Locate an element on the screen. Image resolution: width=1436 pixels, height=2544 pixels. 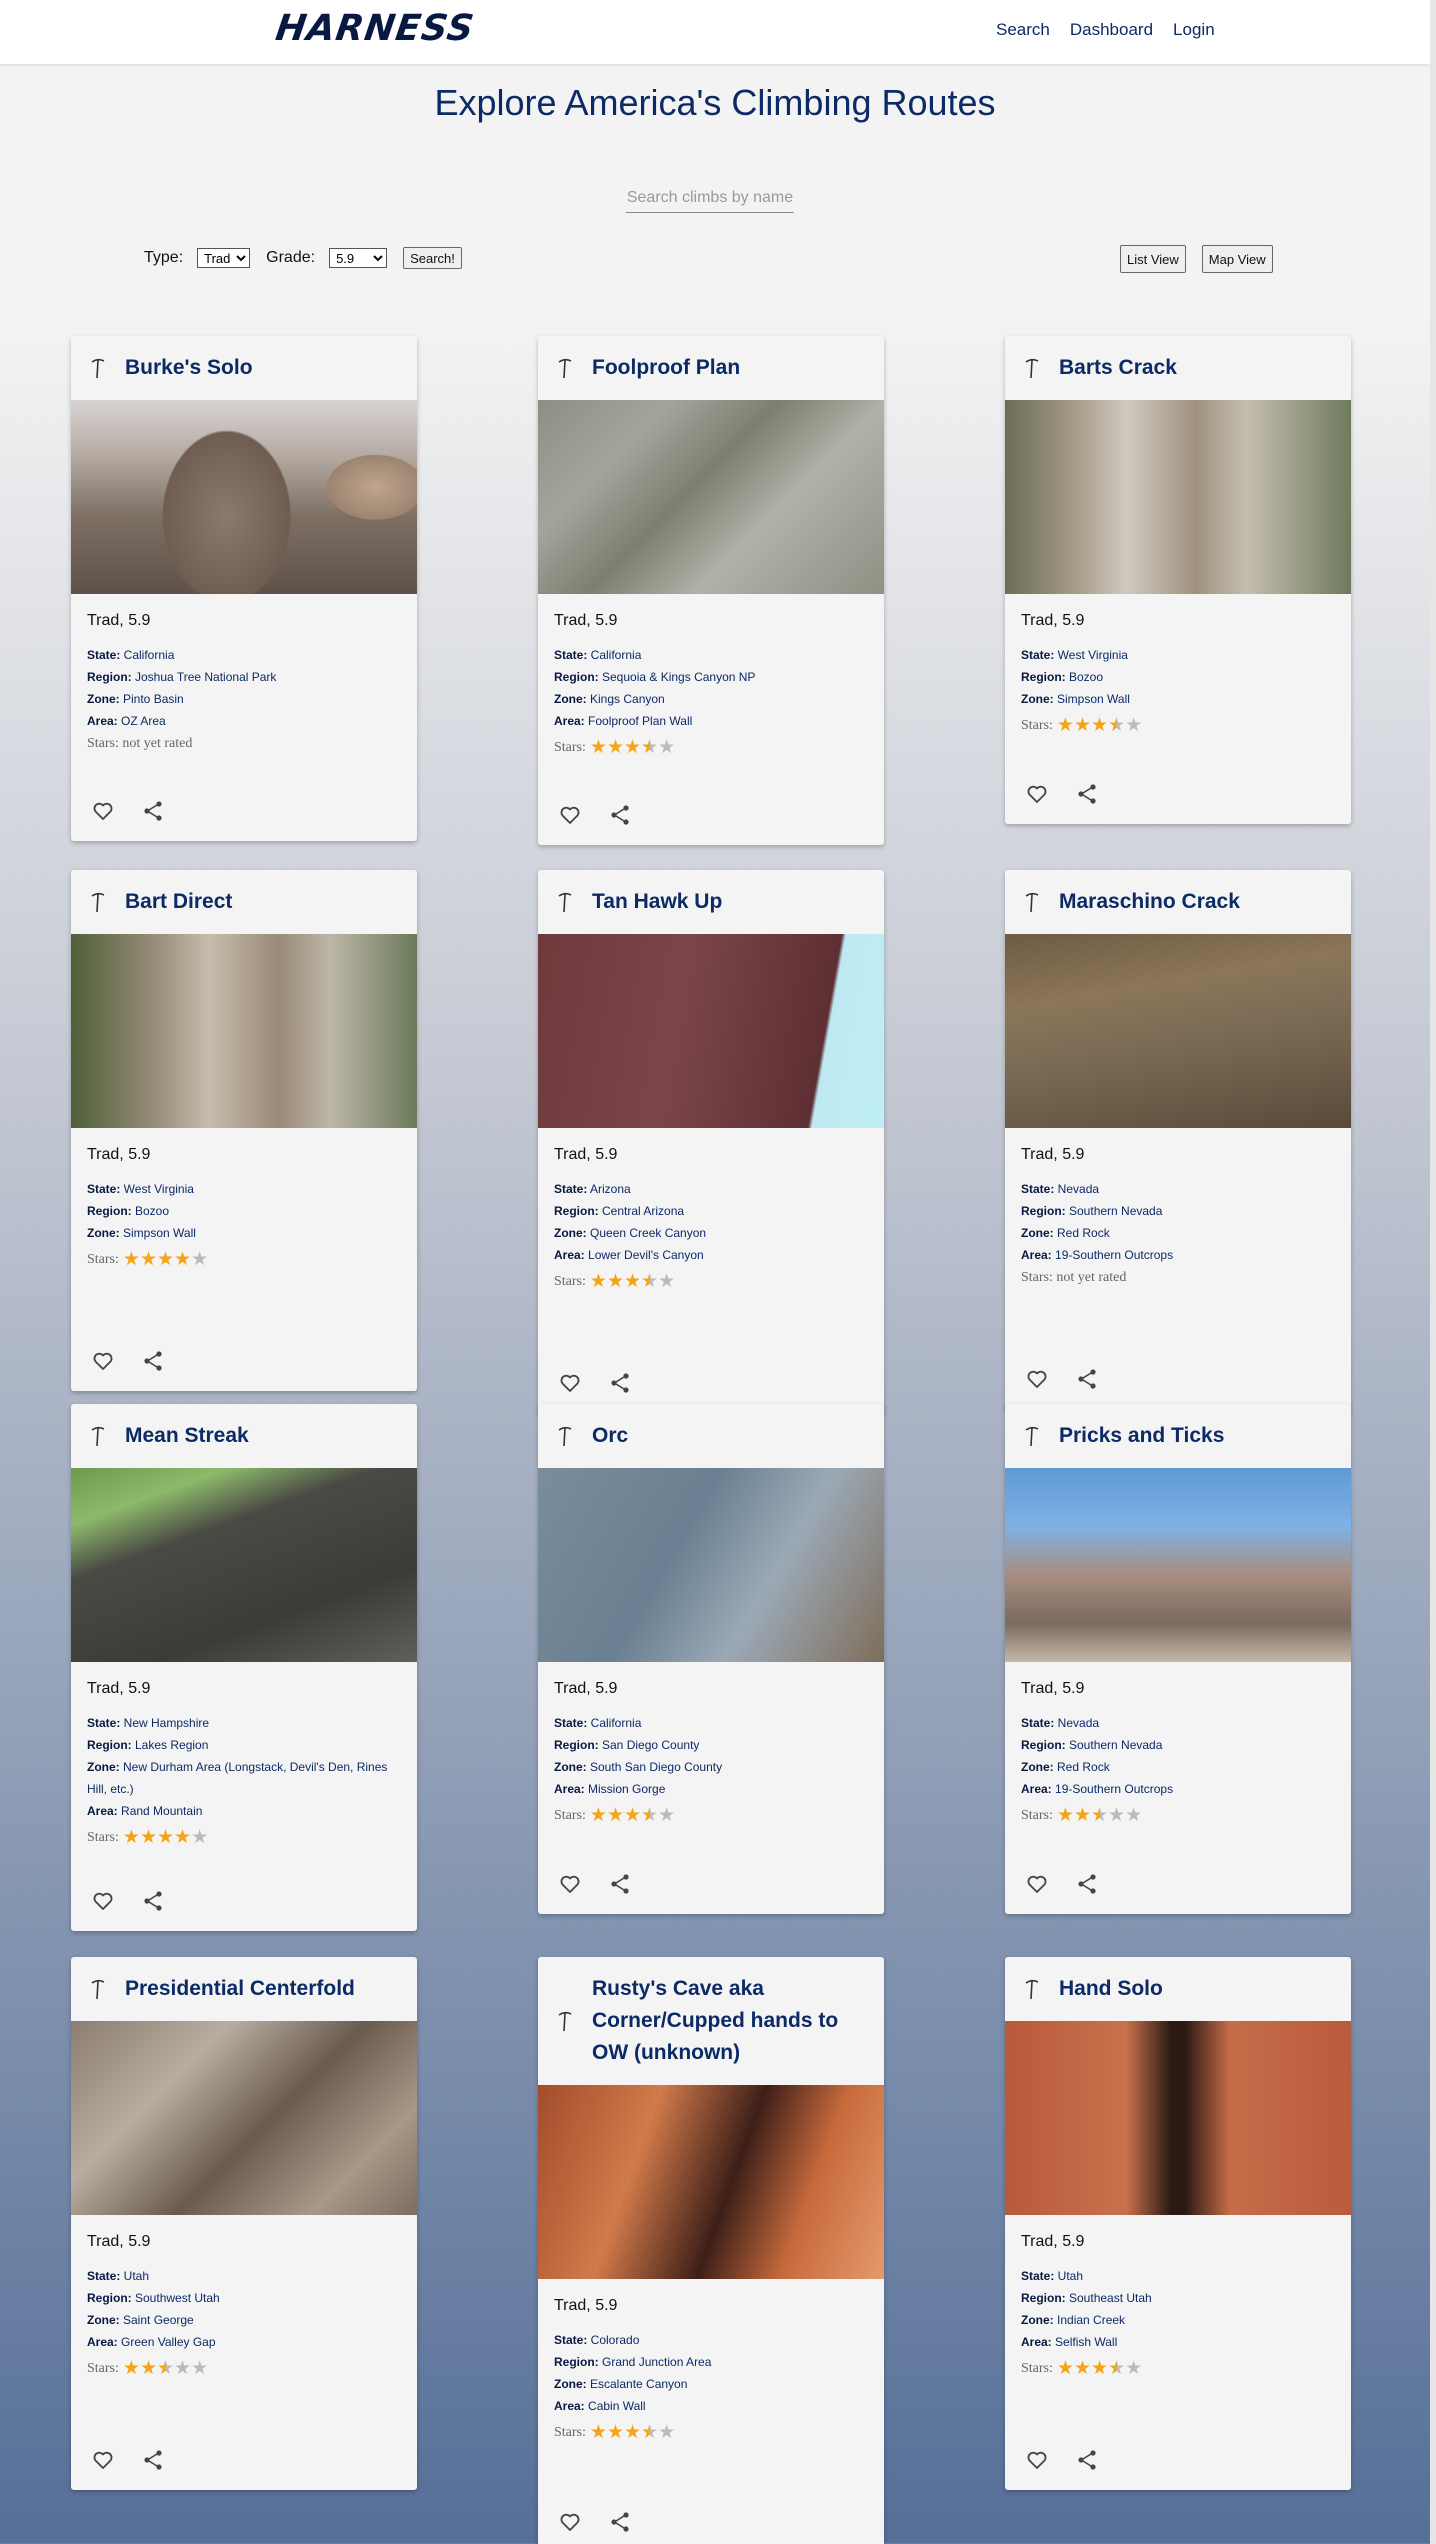
map-view-button: Map View is located at coordinates (1237, 259).